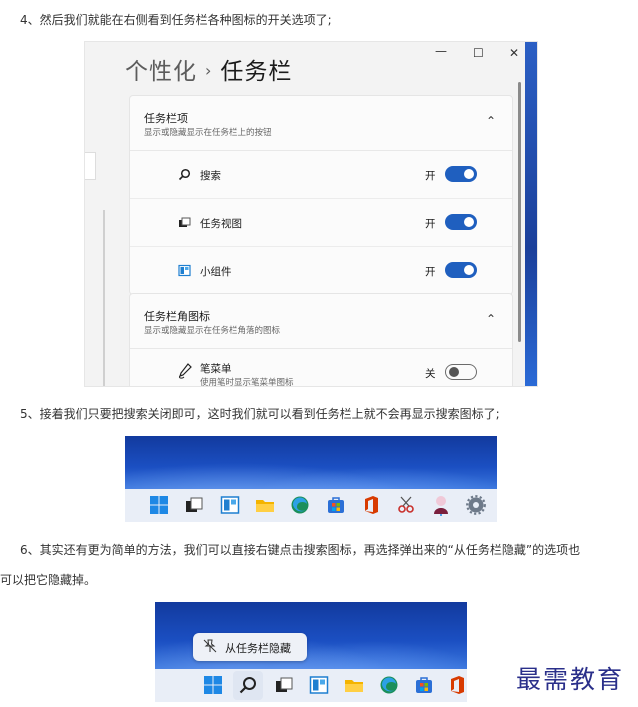  What do you see at coordinates (161, 72) in the screenshot?
I see `breadcrumb-parent: 个性化` at bounding box center [161, 72].